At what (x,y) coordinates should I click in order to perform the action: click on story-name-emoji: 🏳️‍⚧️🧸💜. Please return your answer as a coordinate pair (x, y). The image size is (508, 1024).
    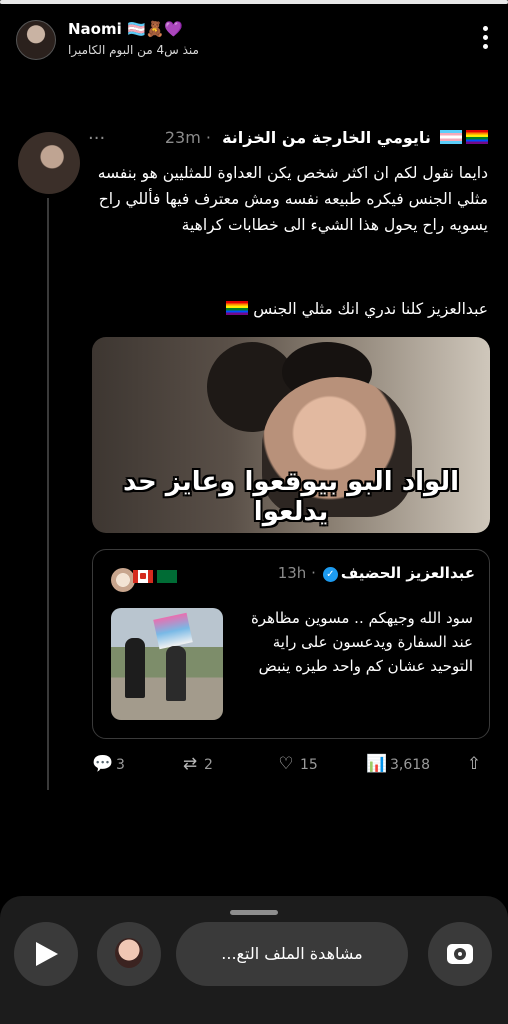
    Looking at the image, I should click on (155, 29).